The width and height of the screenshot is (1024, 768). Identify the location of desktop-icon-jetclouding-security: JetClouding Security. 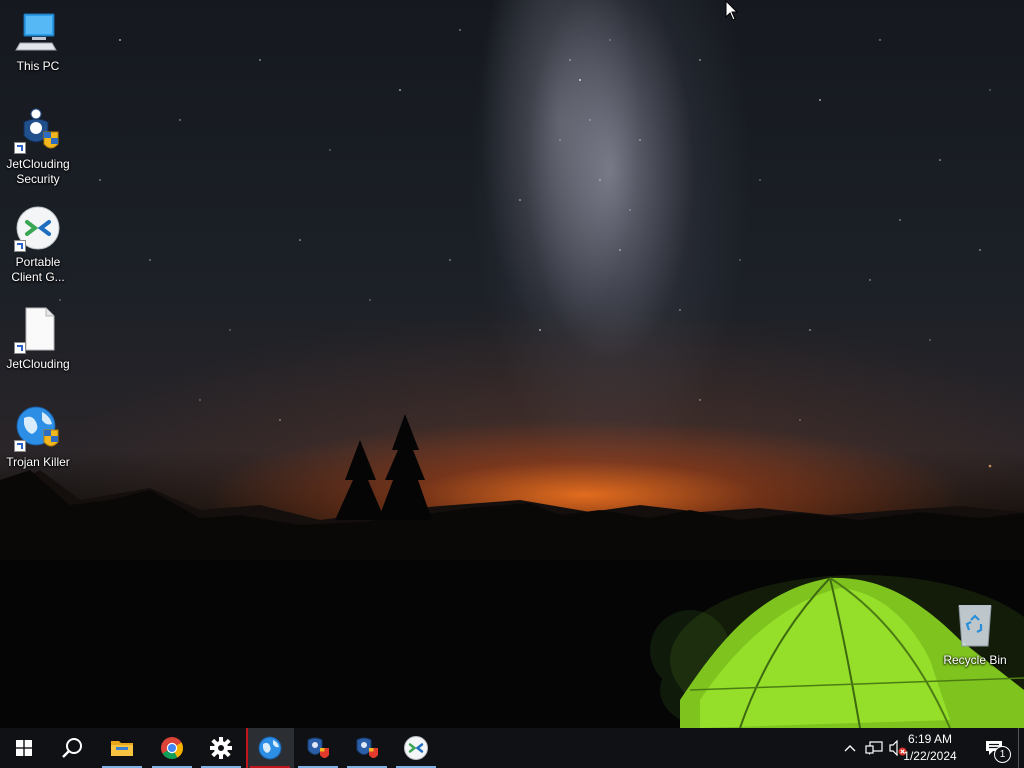
(38, 146).